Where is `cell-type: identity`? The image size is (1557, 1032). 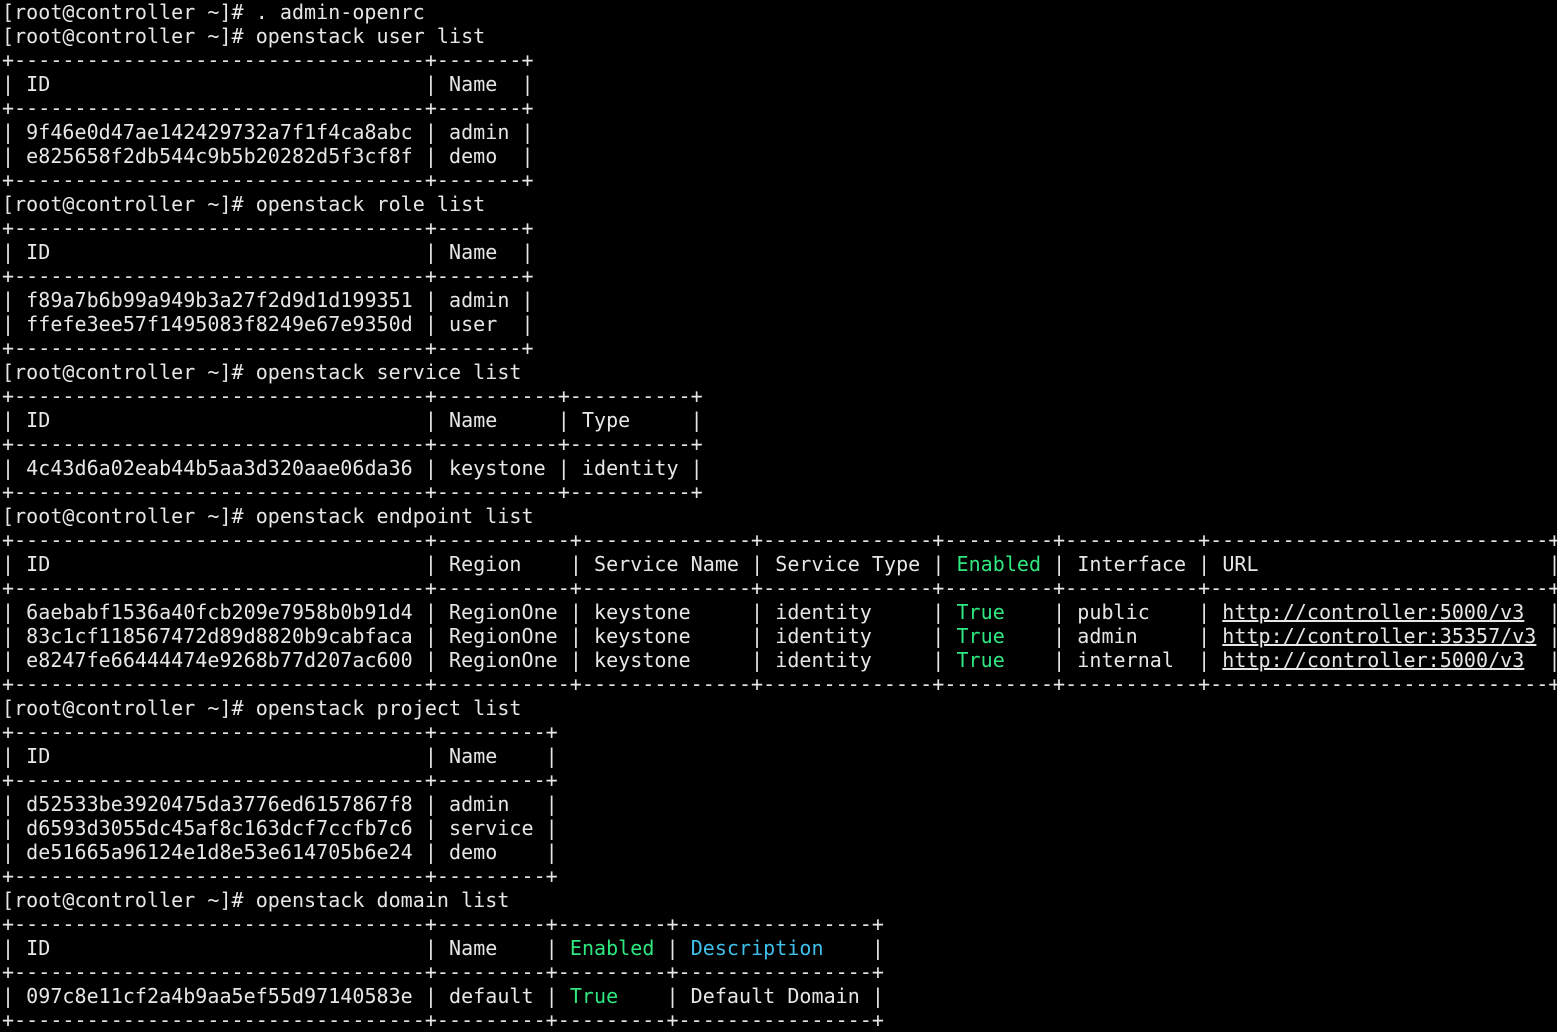 cell-type: identity is located at coordinates (630, 468).